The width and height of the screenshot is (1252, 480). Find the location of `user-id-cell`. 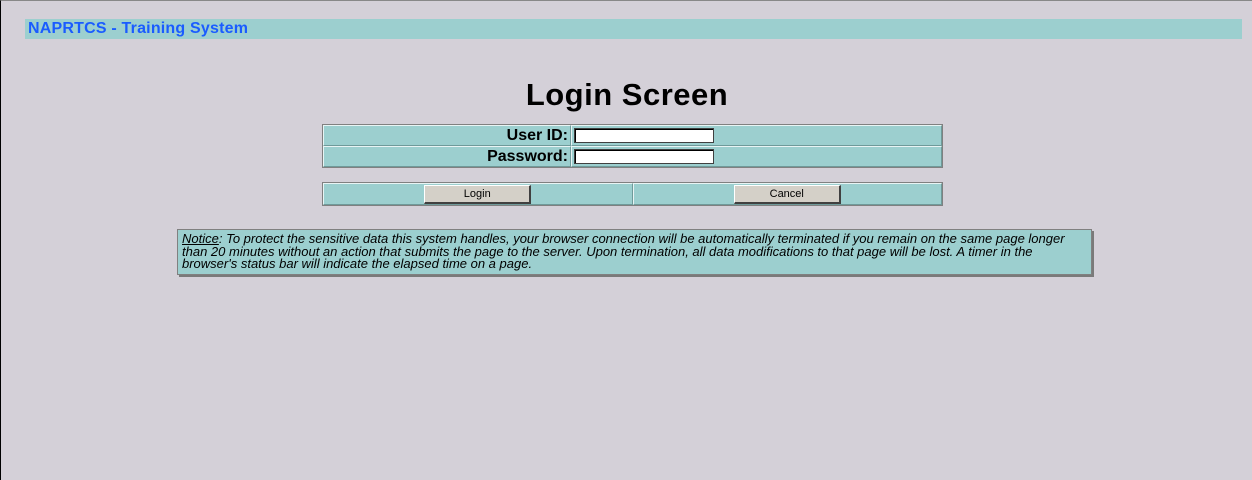

user-id-cell is located at coordinates (756, 135).